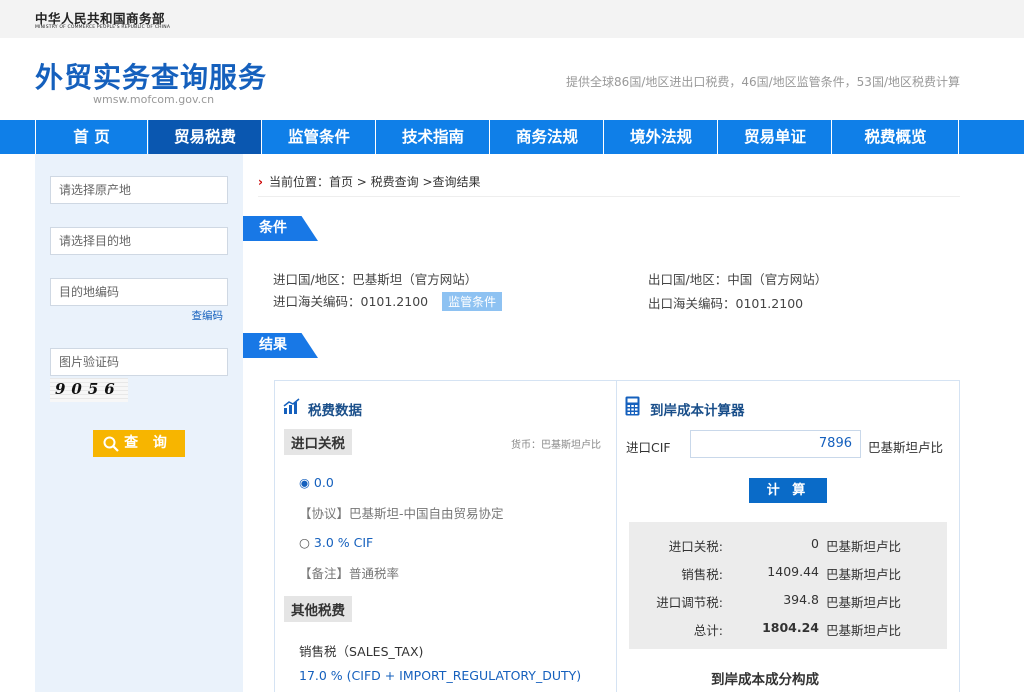 The width and height of the screenshot is (1024, 692). Describe the element at coordinates (433, 137) in the screenshot. I see `nav-tech-guide: 技术指南` at that location.